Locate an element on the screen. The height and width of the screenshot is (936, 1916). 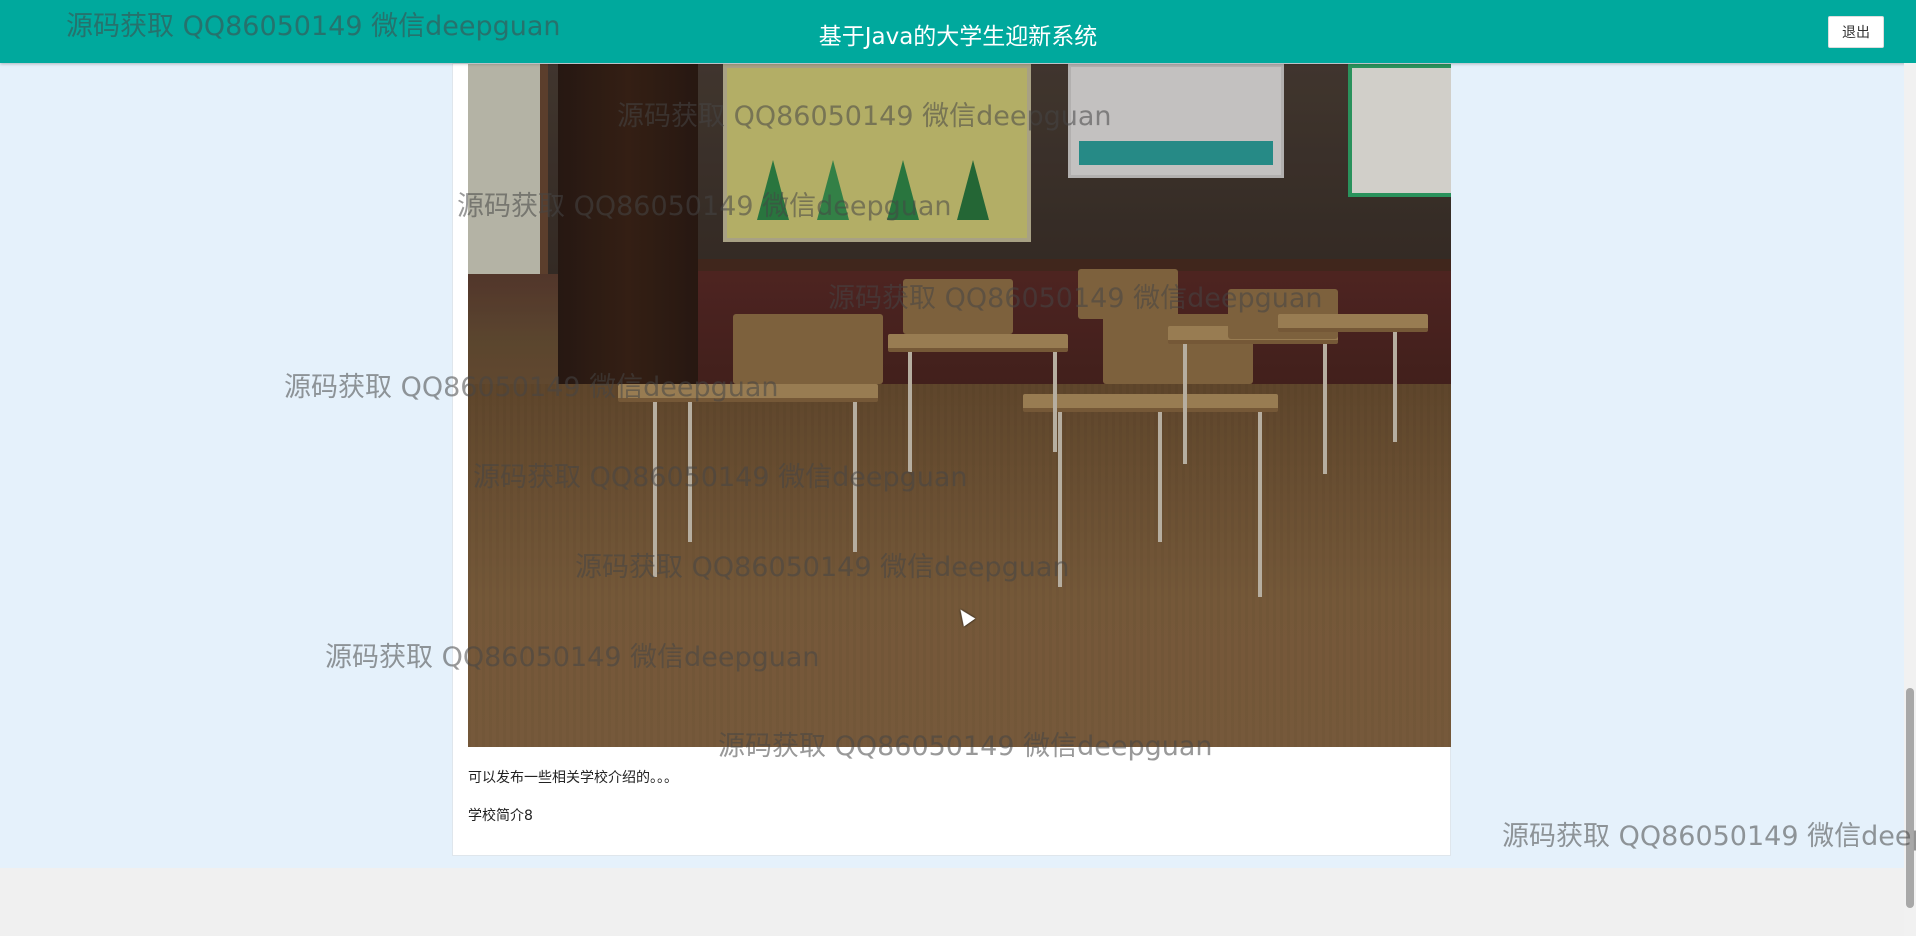
article-title-line: 学校简介8 is located at coordinates (500, 816).